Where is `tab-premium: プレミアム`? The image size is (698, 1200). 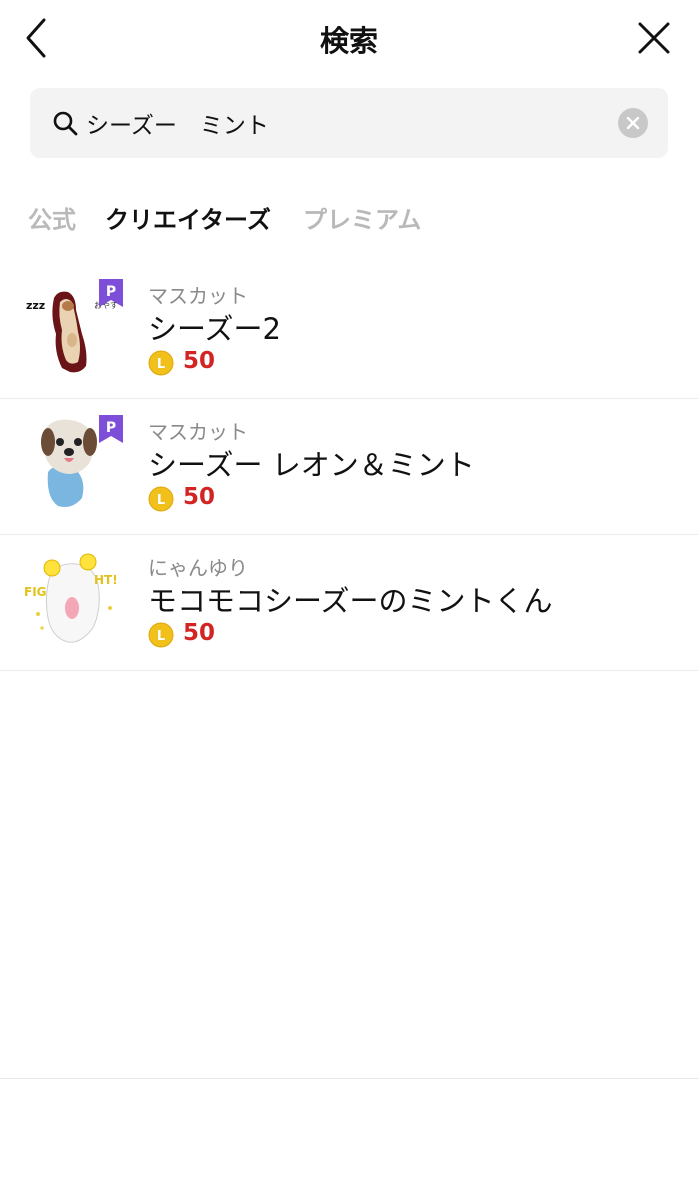 tab-premium: プレミアム is located at coordinates (362, 217).